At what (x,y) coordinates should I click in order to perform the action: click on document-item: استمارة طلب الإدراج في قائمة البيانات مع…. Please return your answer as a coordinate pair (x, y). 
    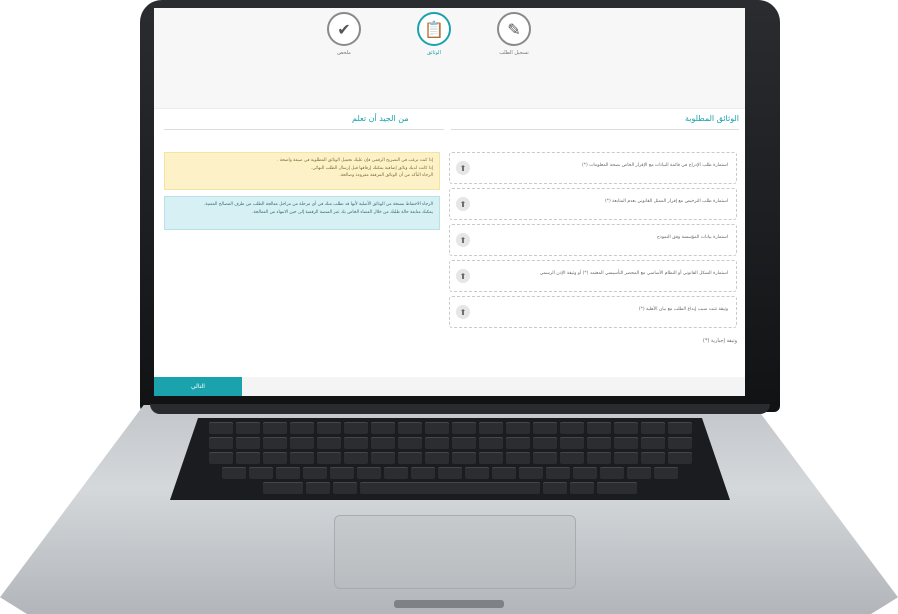
    Looking at the image, I should click on (593, 168).